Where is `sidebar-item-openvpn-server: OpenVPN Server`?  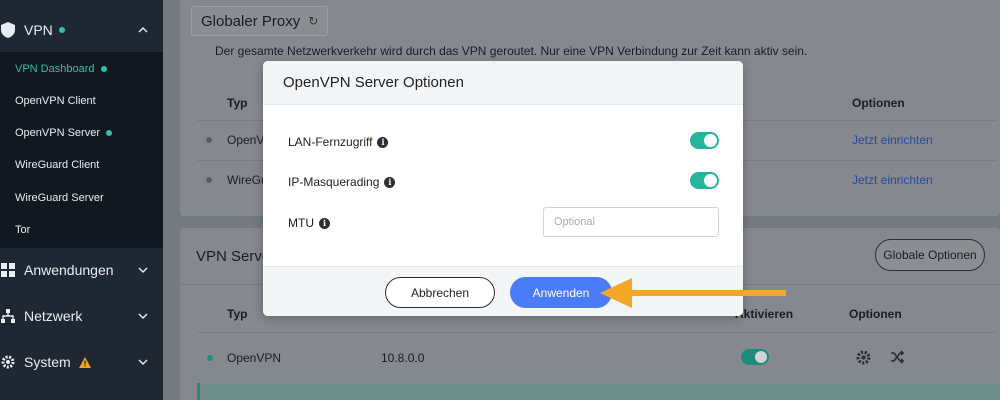
sidebar-item-openvpn-server: OpenVPN Server is located at coordinates (63, 133).